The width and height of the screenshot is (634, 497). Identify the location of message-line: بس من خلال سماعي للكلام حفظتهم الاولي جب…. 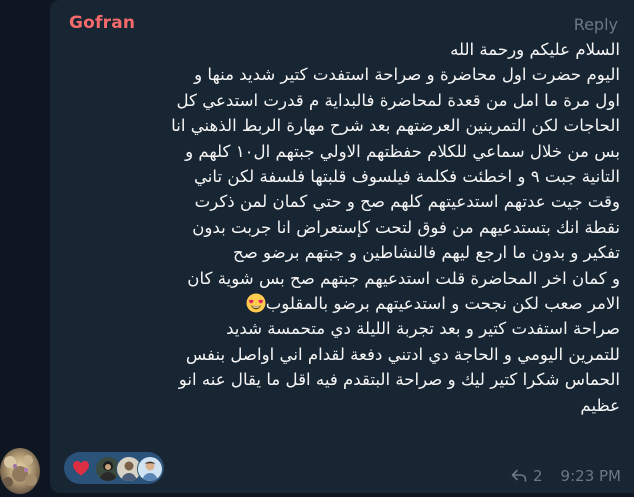
(402, 151).